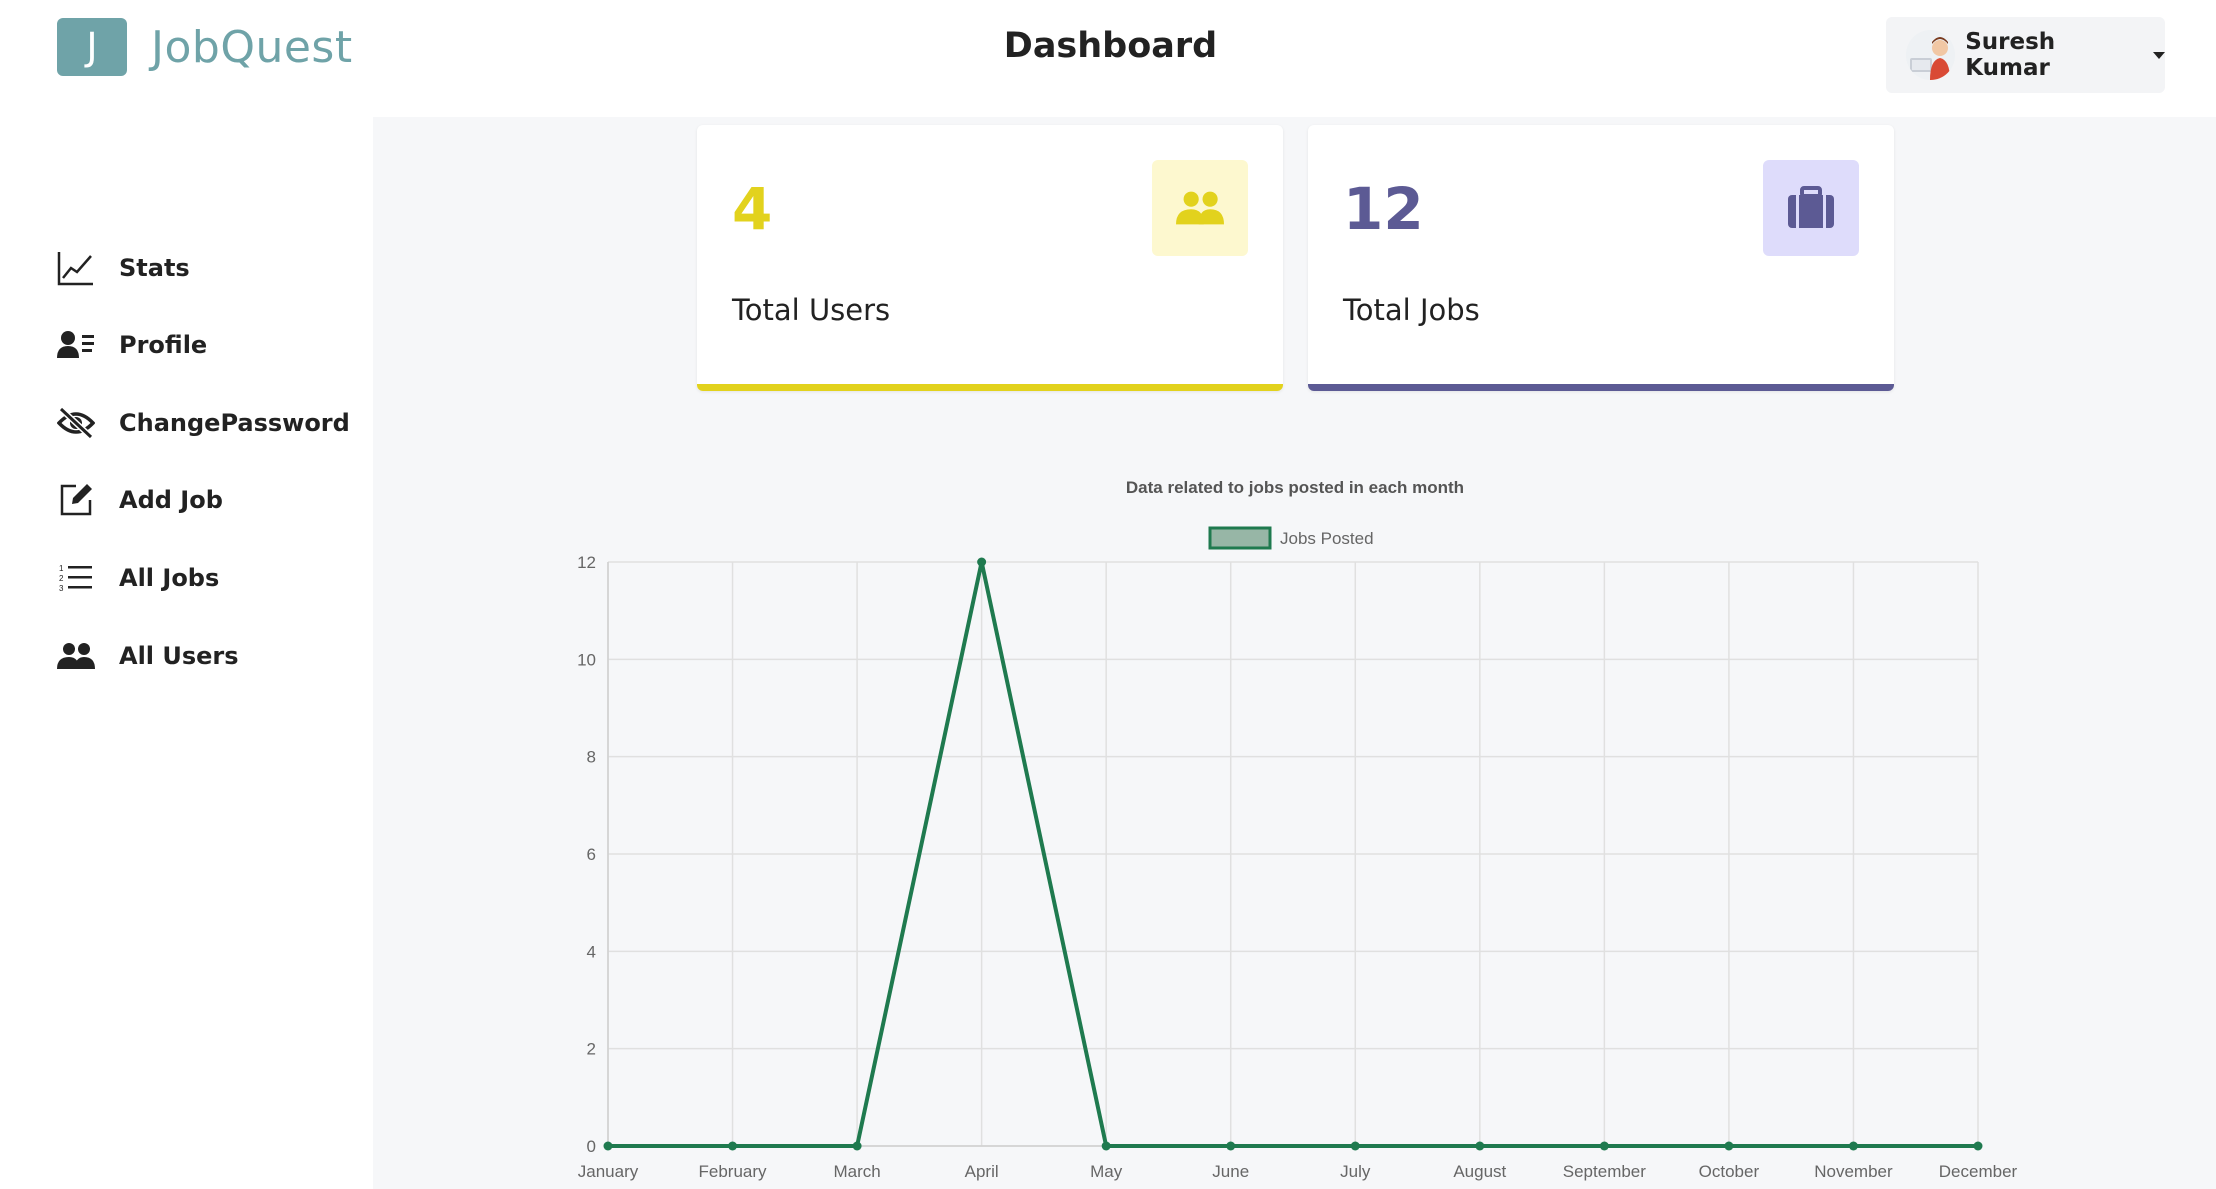 This screenshot has width=2216, height=1189. I want to click on y-tick-label: 10, so click(586, 659).